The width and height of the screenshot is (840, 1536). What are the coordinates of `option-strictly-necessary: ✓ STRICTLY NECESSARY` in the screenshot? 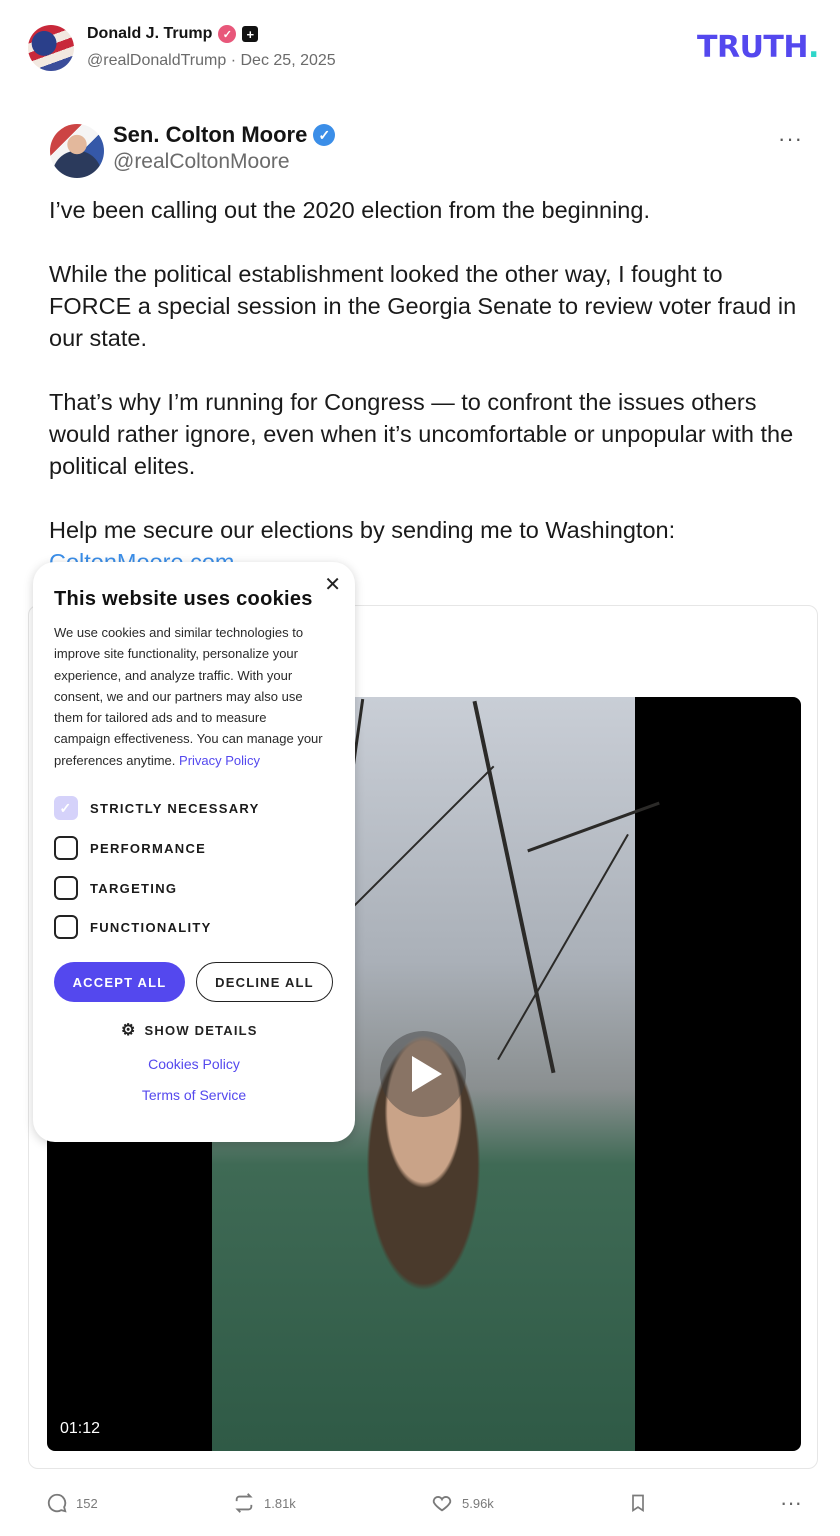 It's located at (157, 808).